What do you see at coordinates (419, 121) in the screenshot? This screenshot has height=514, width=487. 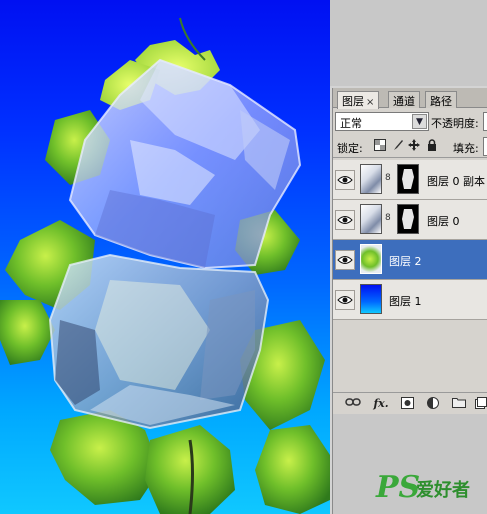 I see `chevron-down-icon: ▼` at bounding box center [419, 121].